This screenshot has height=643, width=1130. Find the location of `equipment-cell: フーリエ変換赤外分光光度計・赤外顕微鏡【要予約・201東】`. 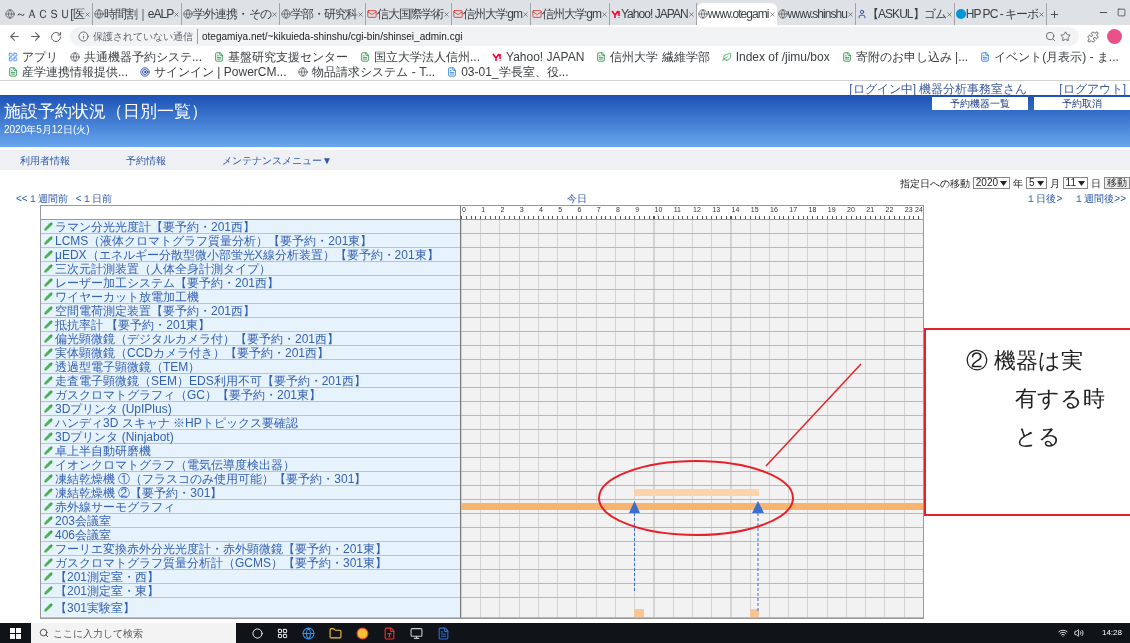

equipment-cell: フーリエ変換赤外分光光度計・赤外顕微鏡【要予約・201東】 is located at coordinates (250, 549).